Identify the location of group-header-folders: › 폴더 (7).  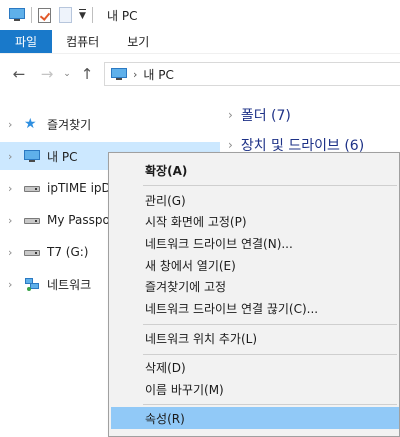
(255, 115).